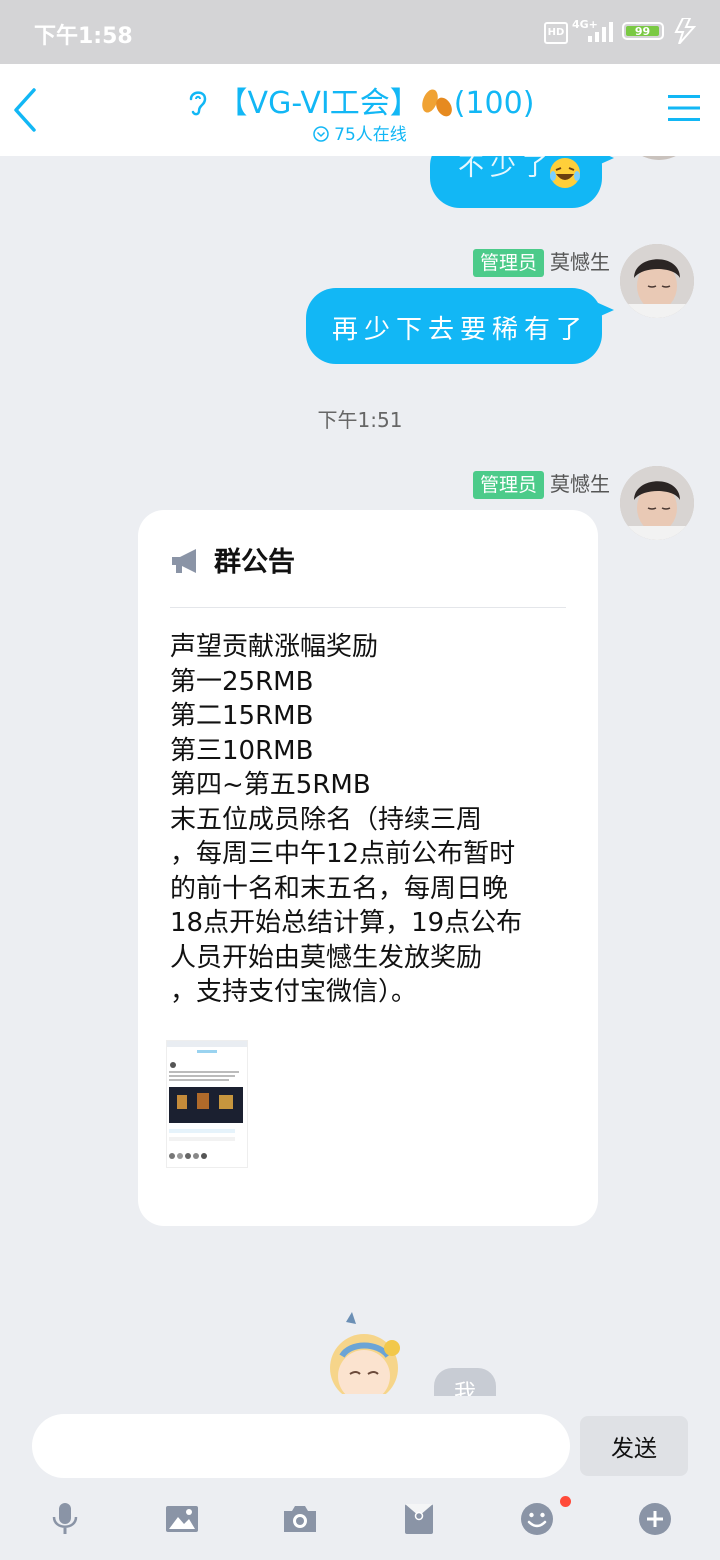 This screenshot has height=1560, width=720. I want to click on red-packet-icon, so click(419, 1519).